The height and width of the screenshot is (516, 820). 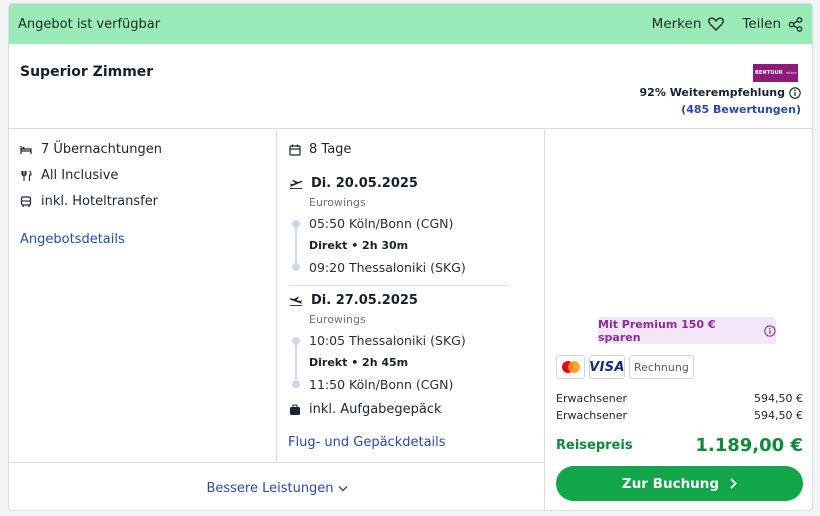 What do you see at coordinates (676, 24) in the screenshot?
I see `save-label: Merken` at bounding box center [676, 24].